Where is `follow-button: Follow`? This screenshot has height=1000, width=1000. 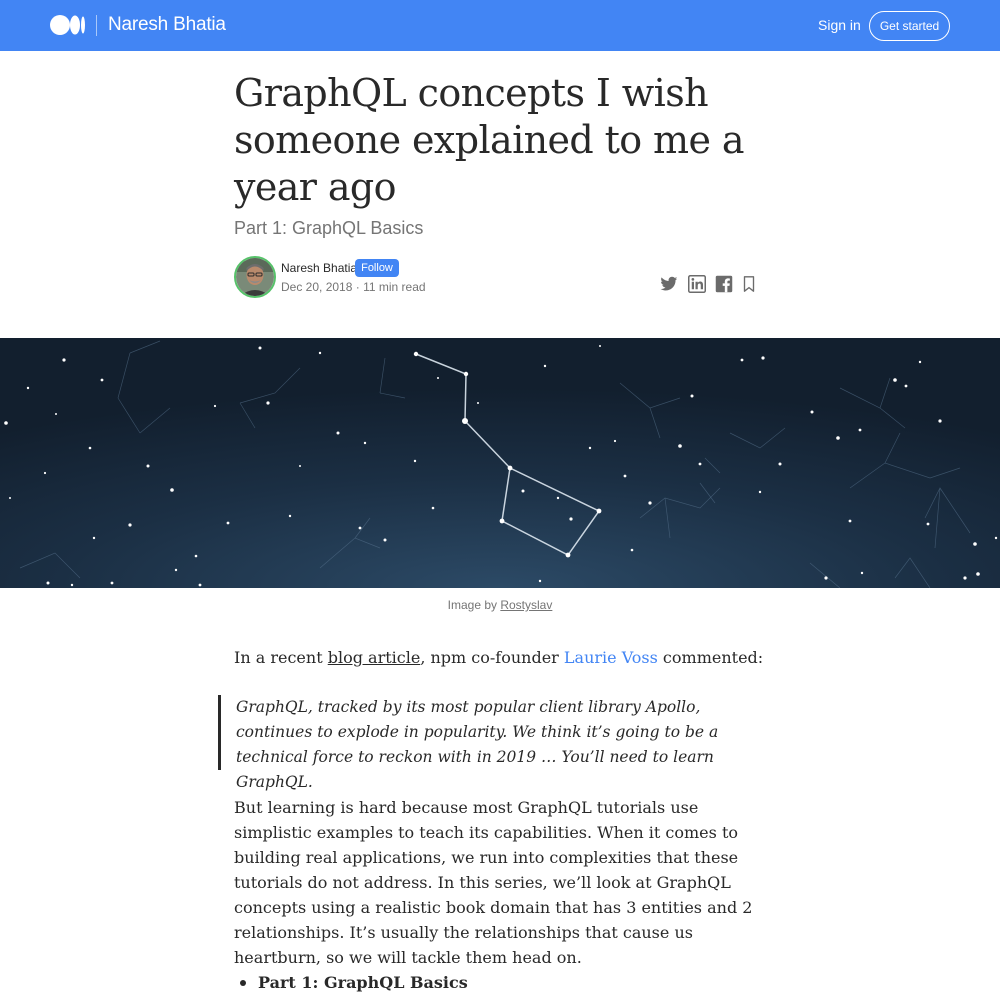 follow-button: Follow is located at coordinates (377, 268).